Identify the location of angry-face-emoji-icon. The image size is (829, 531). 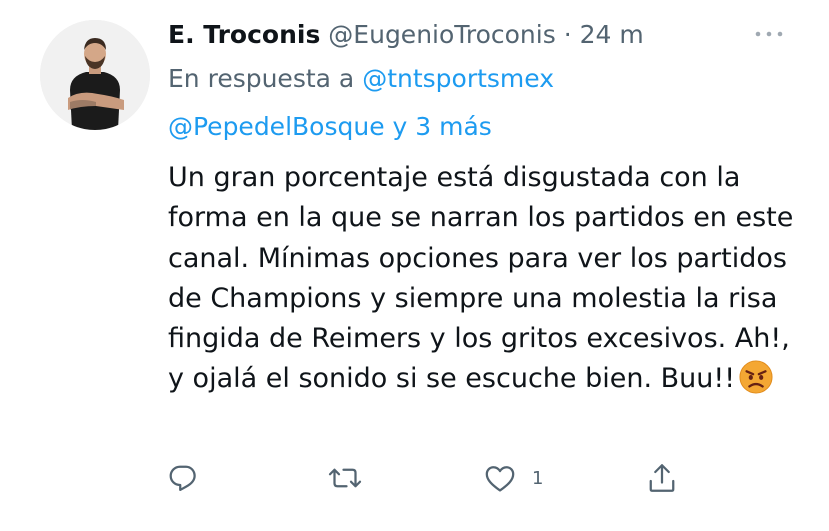
(756, 377).